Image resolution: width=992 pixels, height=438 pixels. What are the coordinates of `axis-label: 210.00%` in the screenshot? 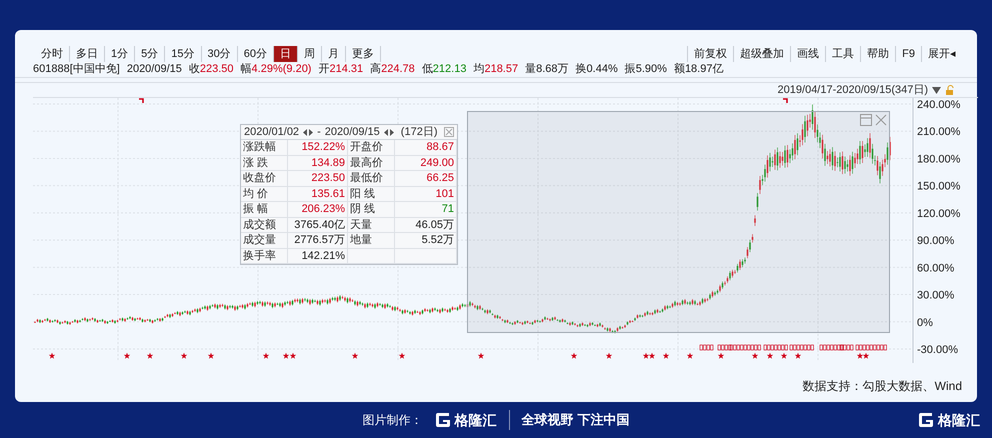 It's located at (938, 132).